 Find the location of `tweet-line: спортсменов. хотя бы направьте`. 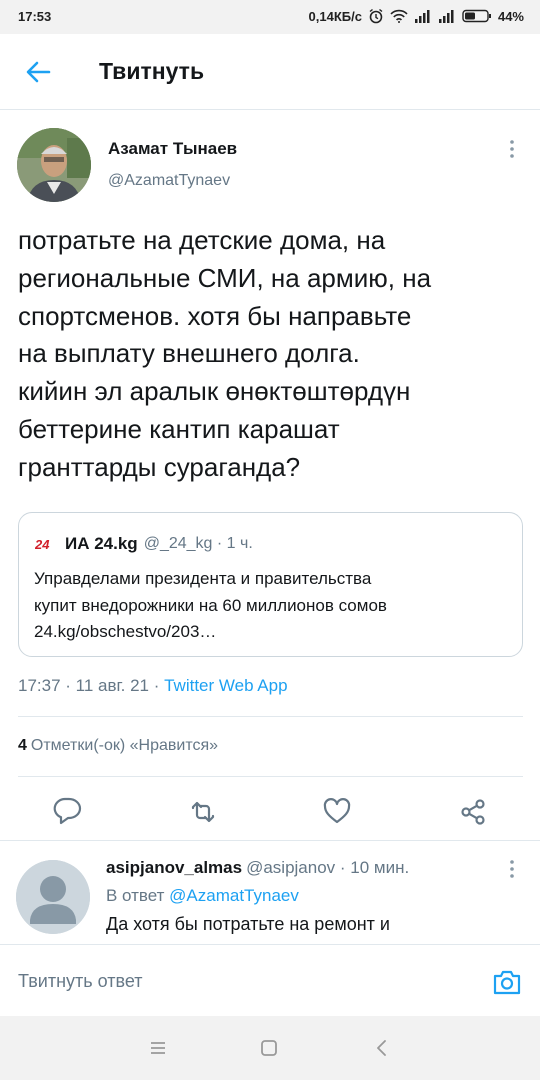

tweet-line: спортсменов. хотя бы направьте is located at coordinates (215, 315).